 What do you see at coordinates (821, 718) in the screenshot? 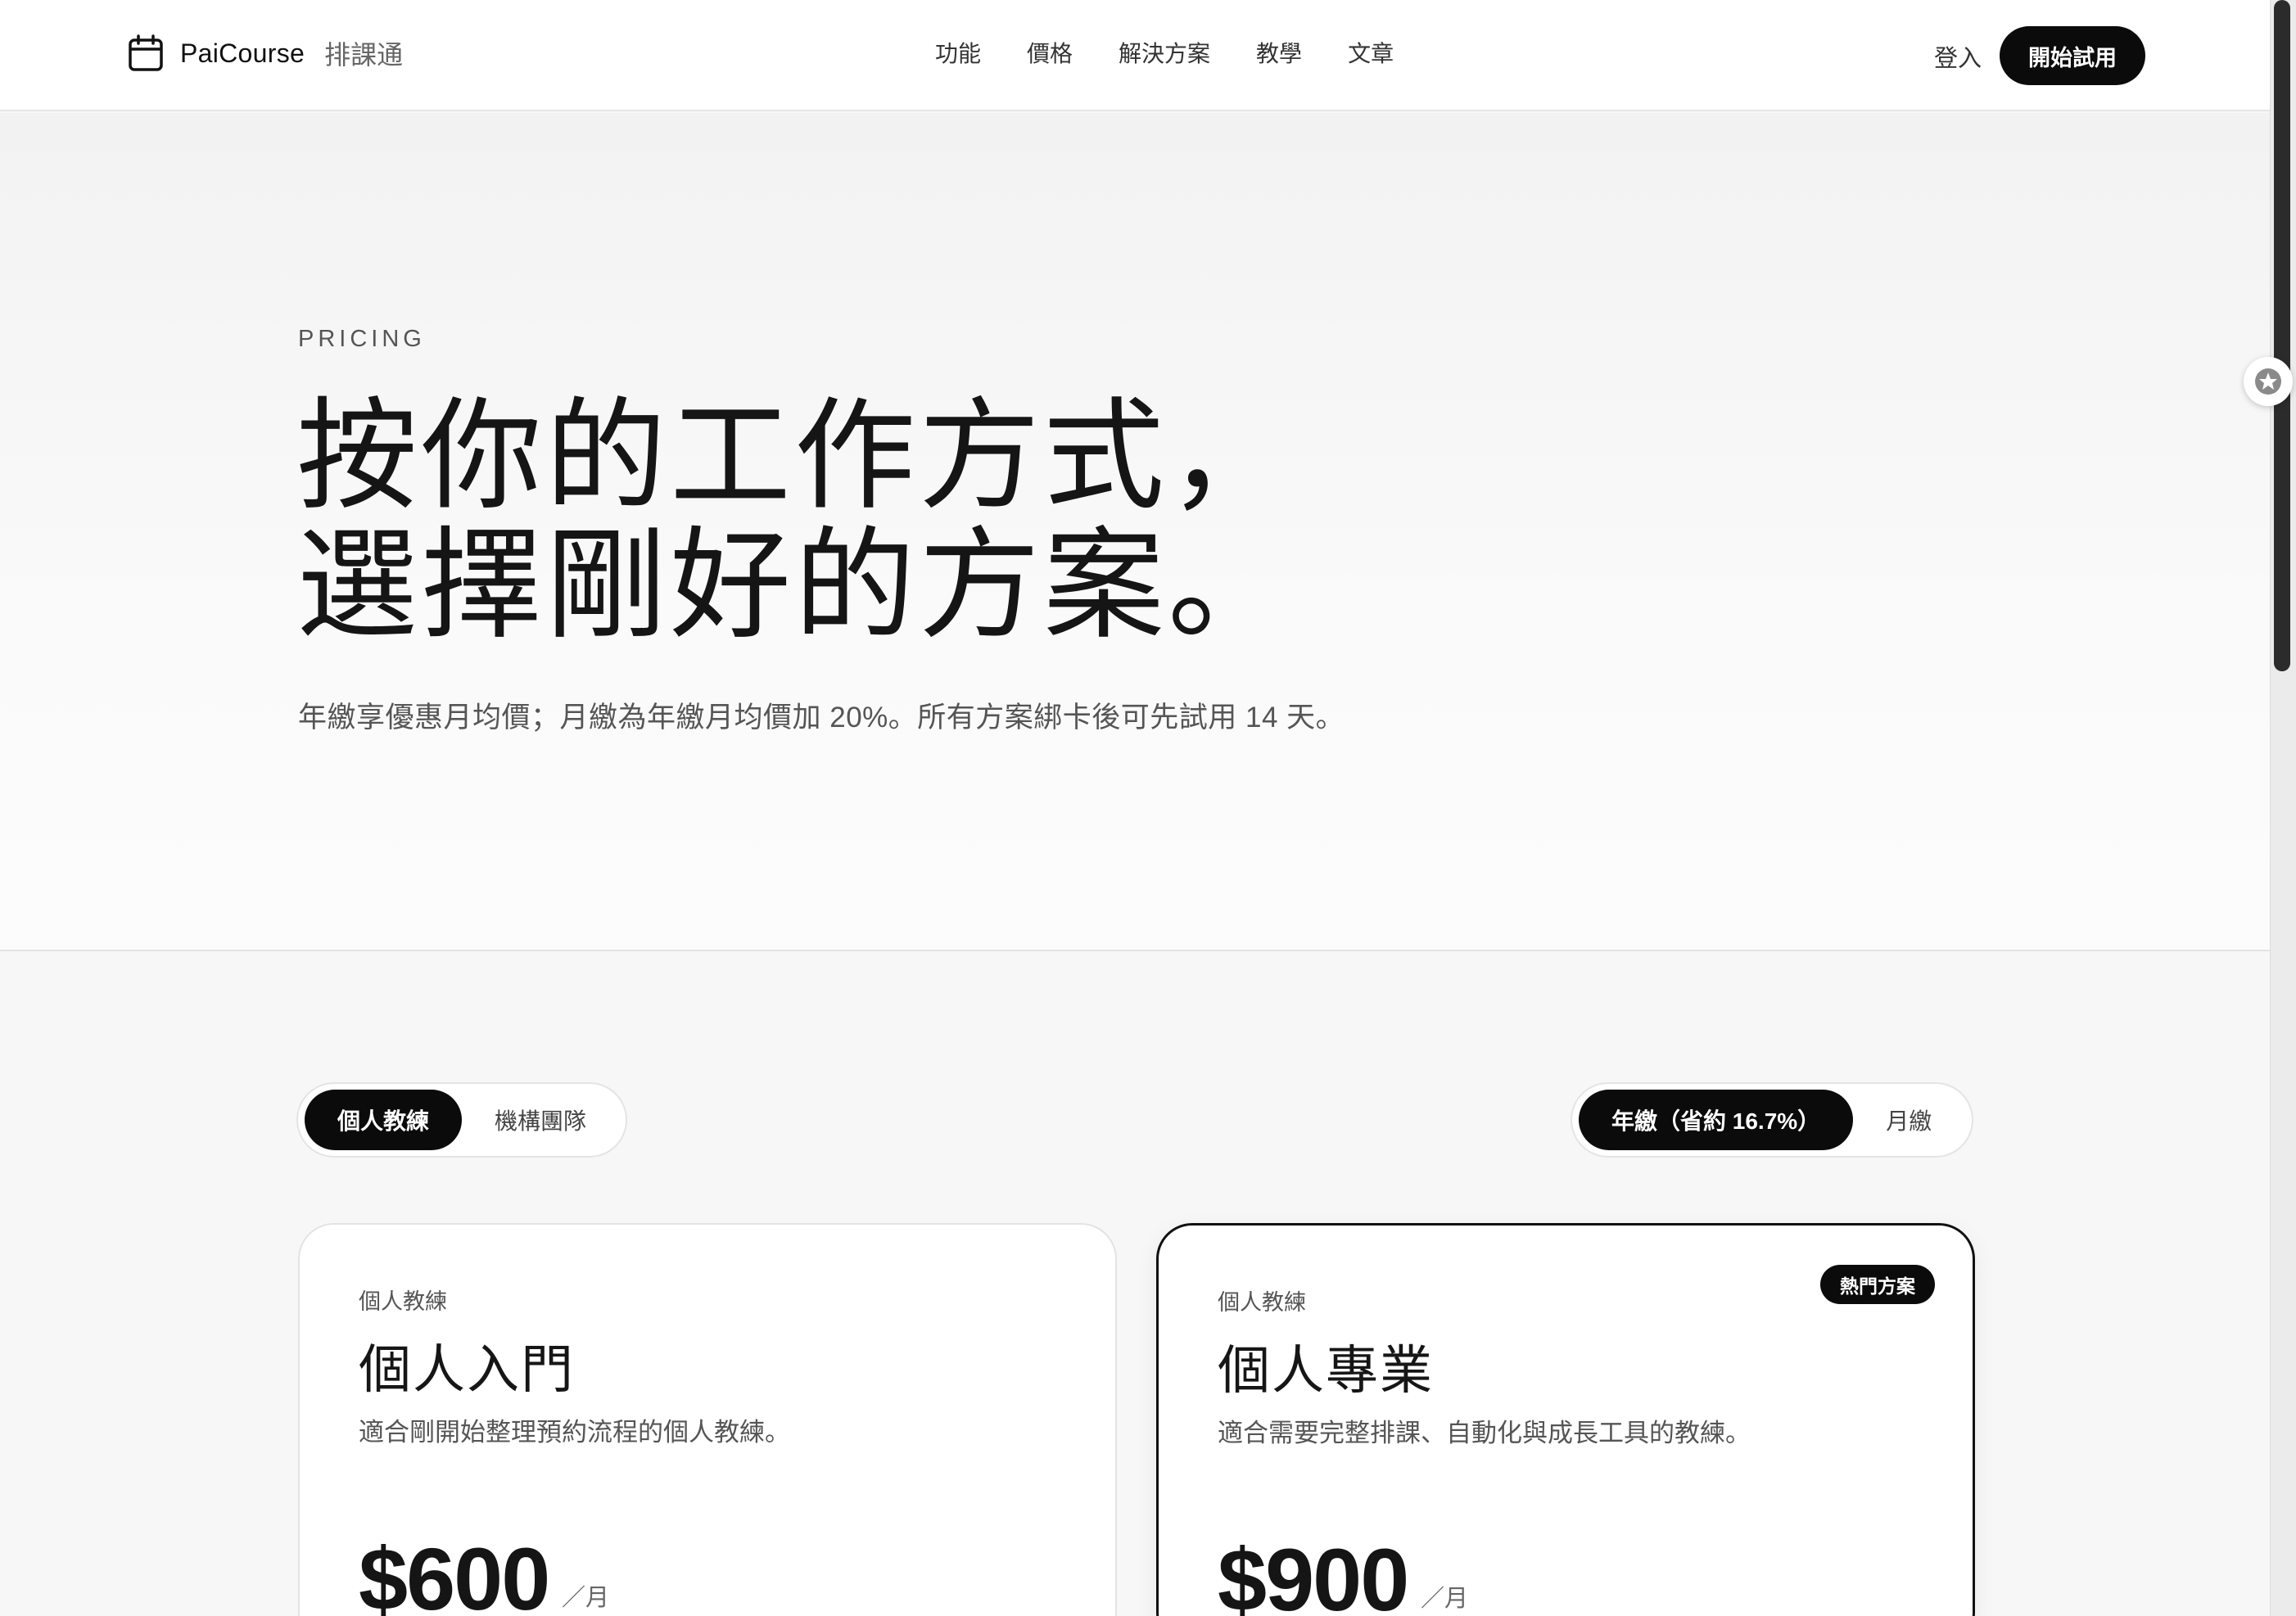
I see `hero-subtitle: 年繳享優惠月均價；月繳為年繳月均價加 20%。所有方案綁卡後可先試用 14 天。` at bounding box center [821, 718].